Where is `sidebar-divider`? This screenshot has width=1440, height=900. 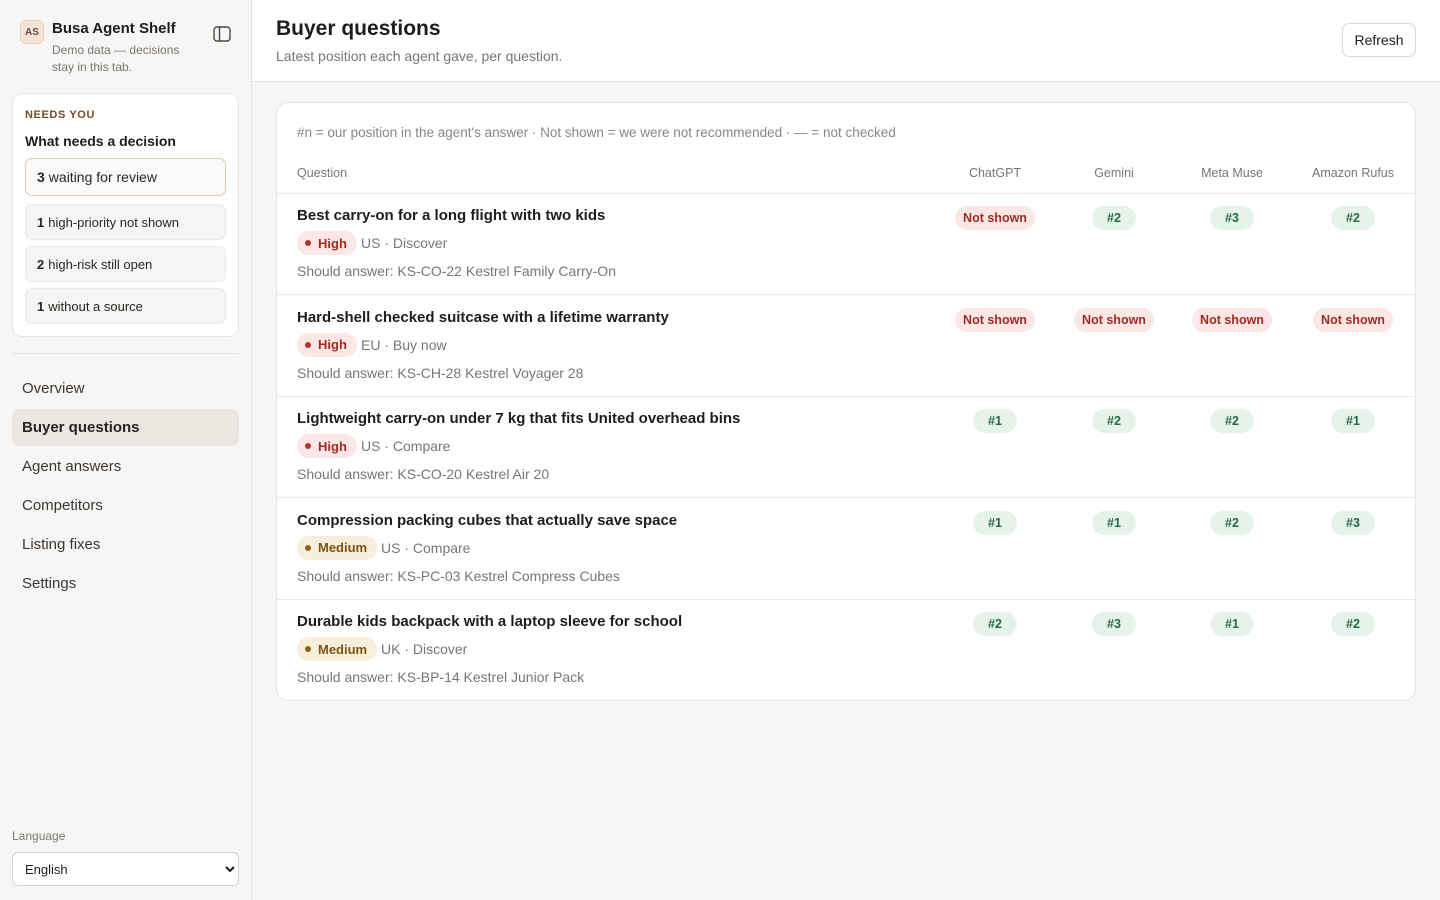 sidebar-divider is located at coordinates (125, 353).